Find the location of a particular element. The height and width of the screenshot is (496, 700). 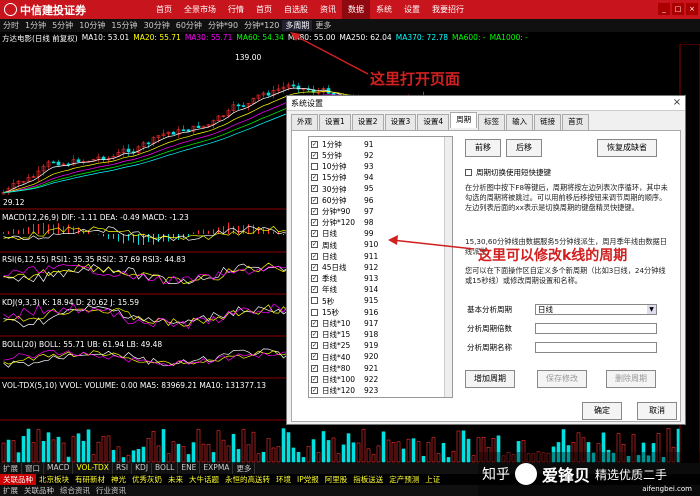

indicator-tab: VOL-TDX is located at coordinates (93, 468).